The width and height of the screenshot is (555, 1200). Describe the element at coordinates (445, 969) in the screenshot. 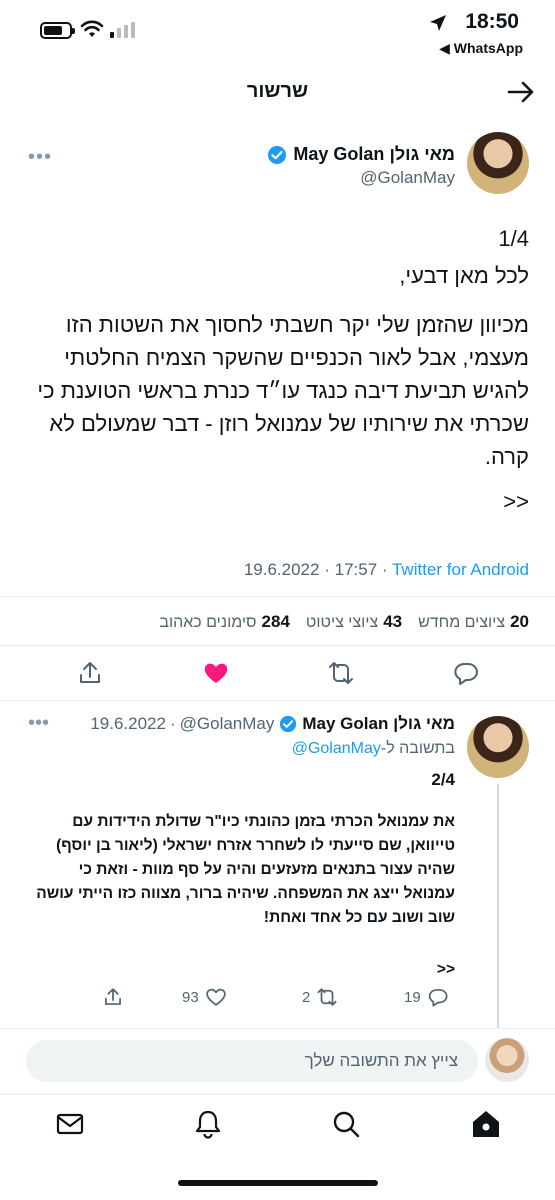

I see `reply-continuation: >>` at that location.